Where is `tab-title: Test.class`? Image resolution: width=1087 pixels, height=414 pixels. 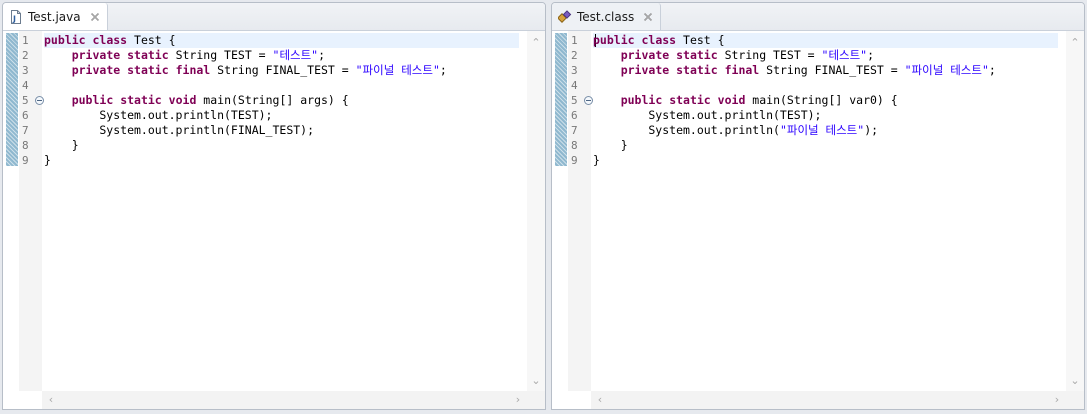
tab-title: Test.class is located at coordinates (606, 16).